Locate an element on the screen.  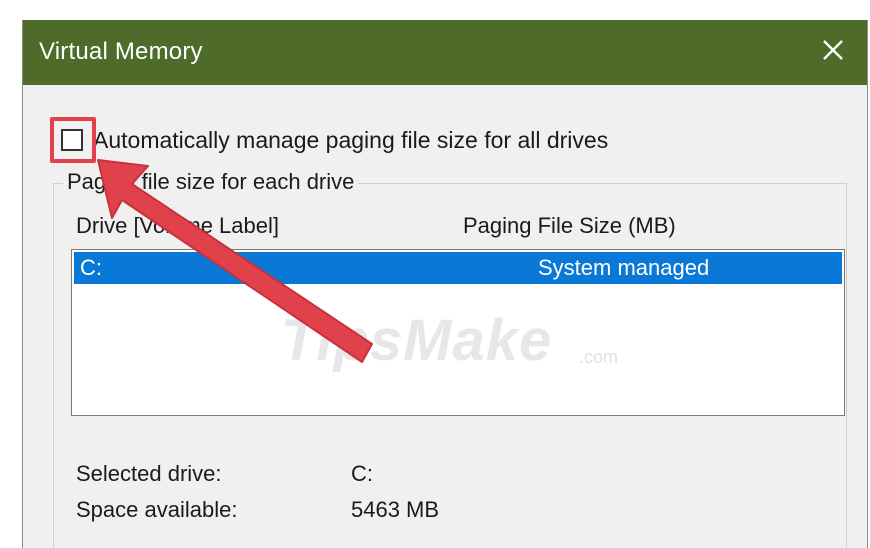
drive-list-row-c: C: System managed is located at coordinates (458, 268).